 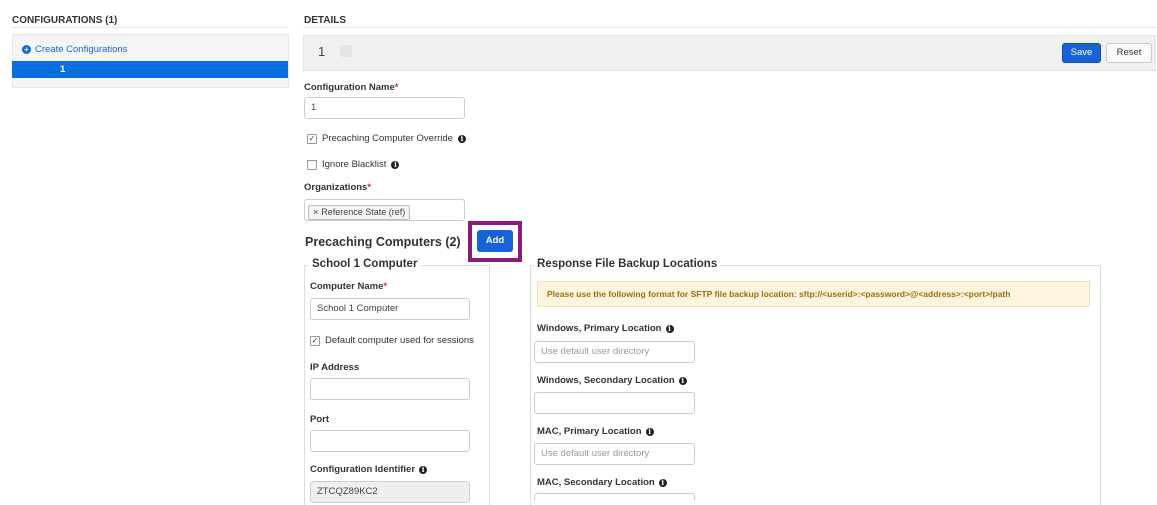 I want to click on precaching-override-checkbox: ✓, so click(x=312, y=138).